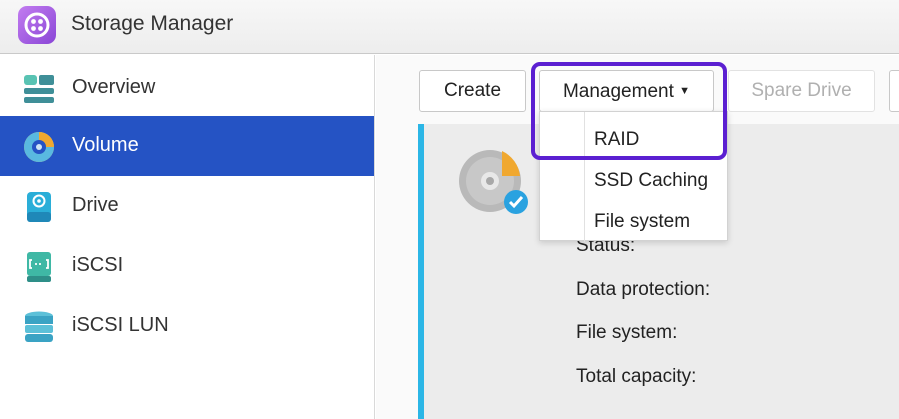 Image resolution: width=899 pixels, height=419 pixels. What do you see at coordinates (37, 25) in the screenshot?
I see `storage-manager-icon` at bounding box center [37, 25].